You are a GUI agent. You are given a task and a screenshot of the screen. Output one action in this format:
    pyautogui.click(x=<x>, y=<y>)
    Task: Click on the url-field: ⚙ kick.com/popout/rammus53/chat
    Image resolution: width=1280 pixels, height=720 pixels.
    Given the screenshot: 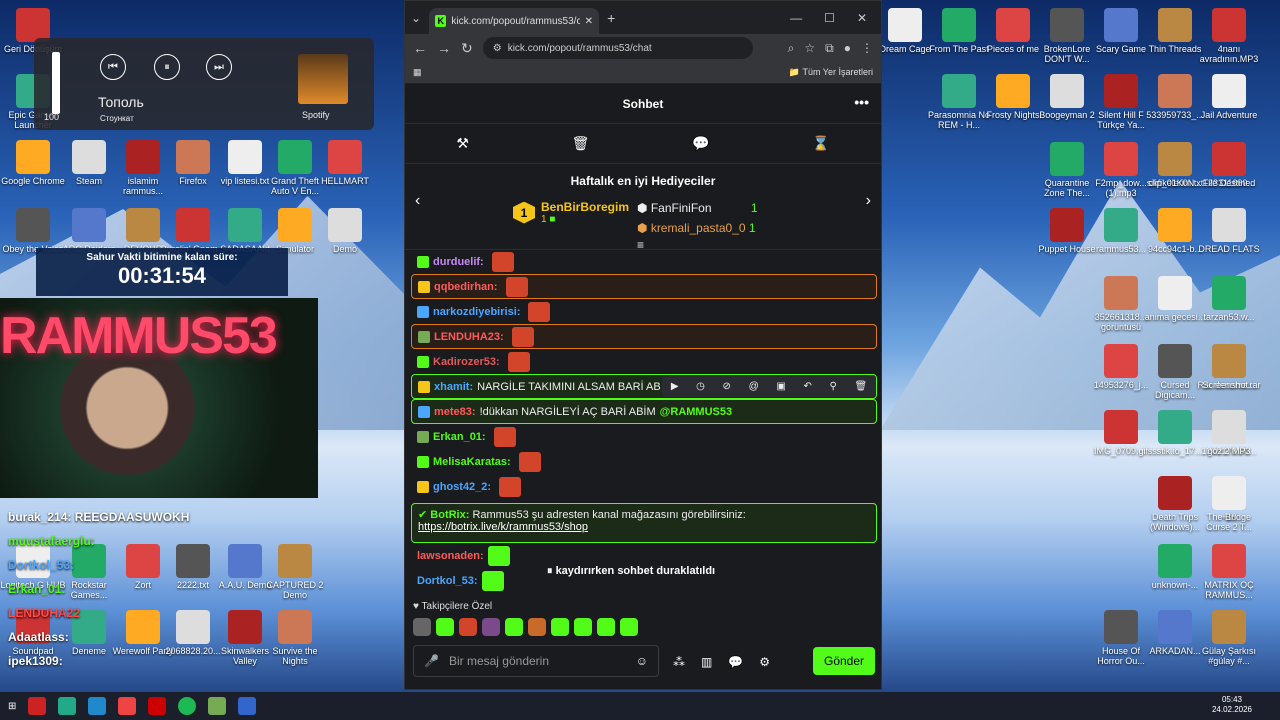 What is the action you would take?
    pyautogui.click(x=617, y=48)
    